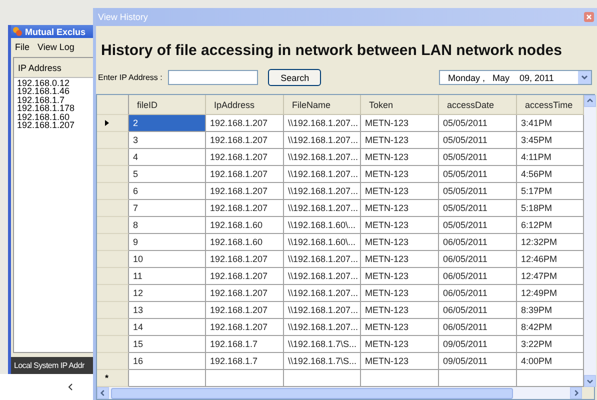 This screenshot has height=400, width=597. I want to click on menu-item: File, so click(22, 47).